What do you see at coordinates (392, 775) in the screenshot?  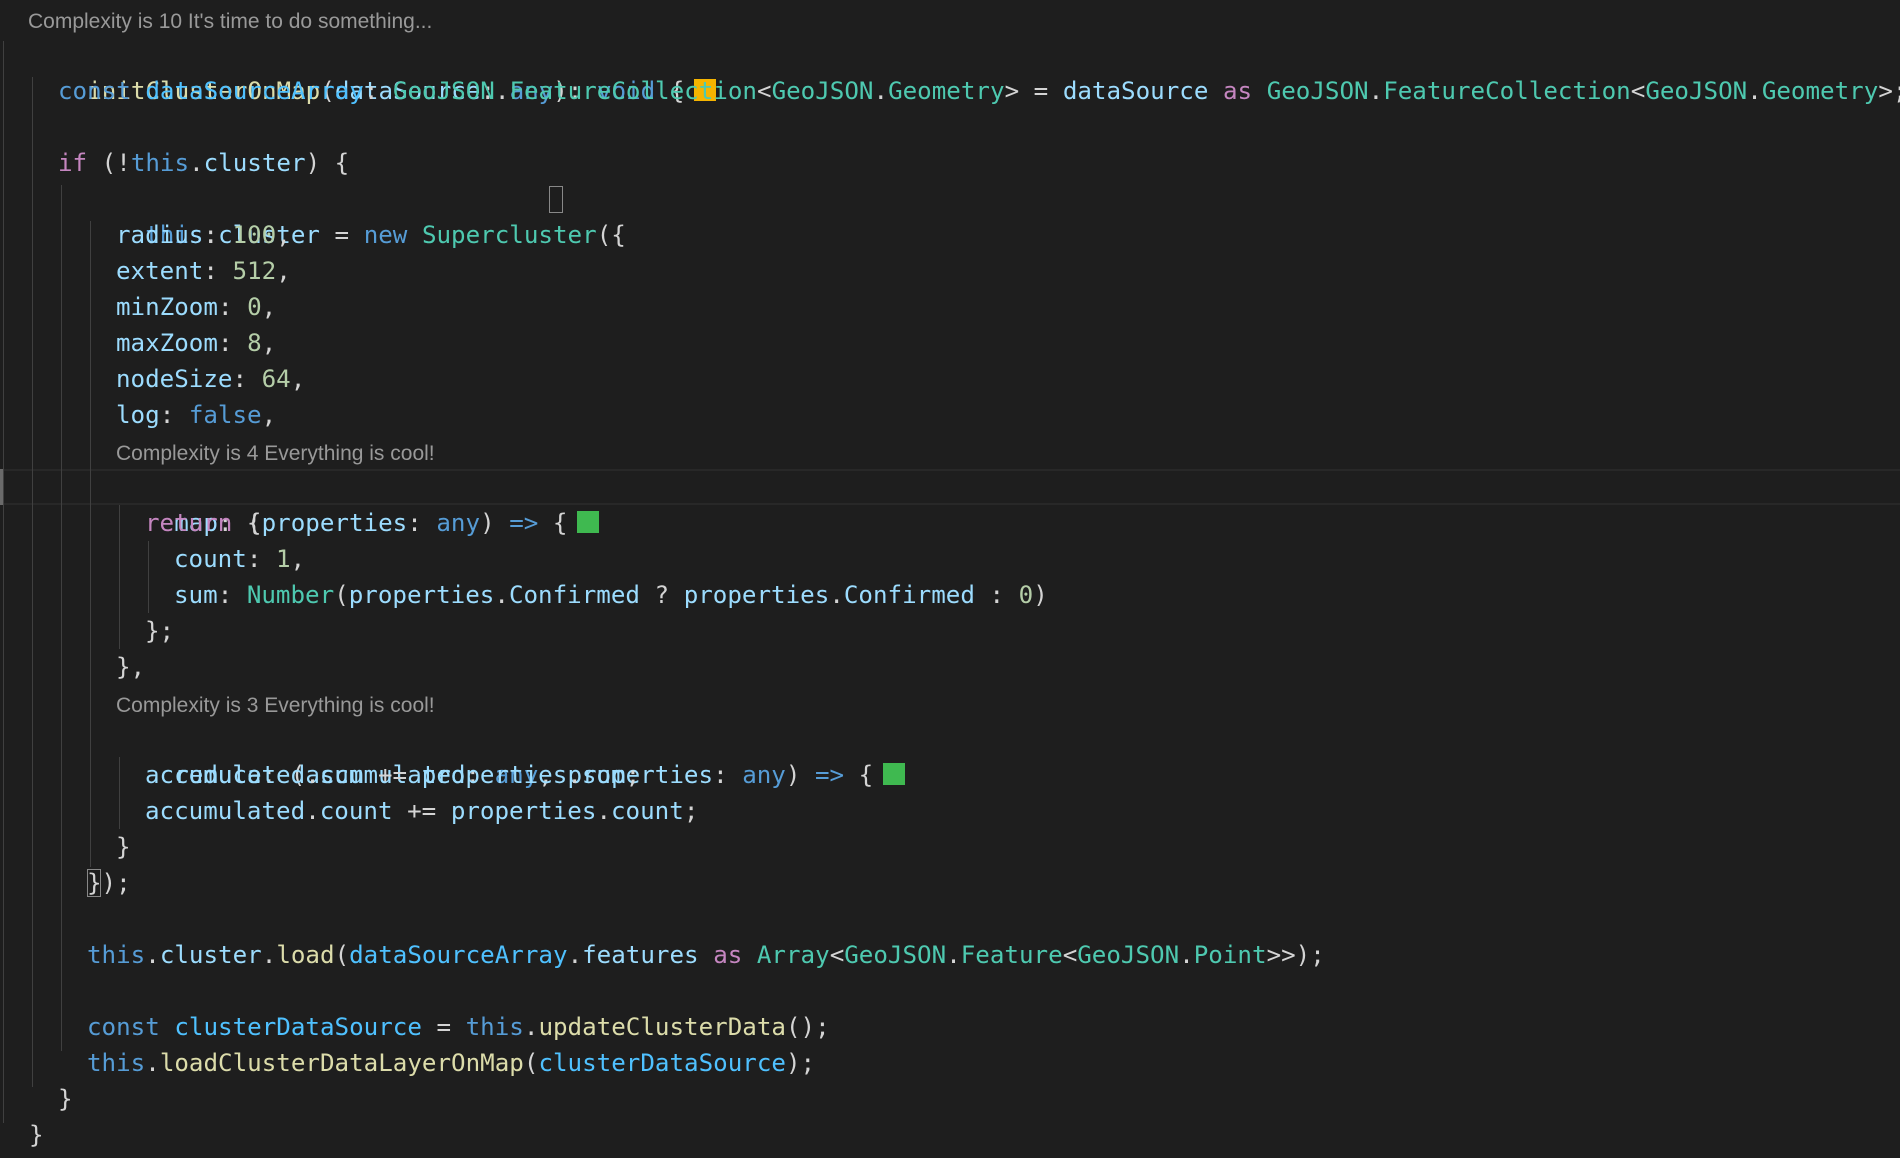 I see `code-line: accumulated.sum += properties.sum;` at bounding box center [392, 775].